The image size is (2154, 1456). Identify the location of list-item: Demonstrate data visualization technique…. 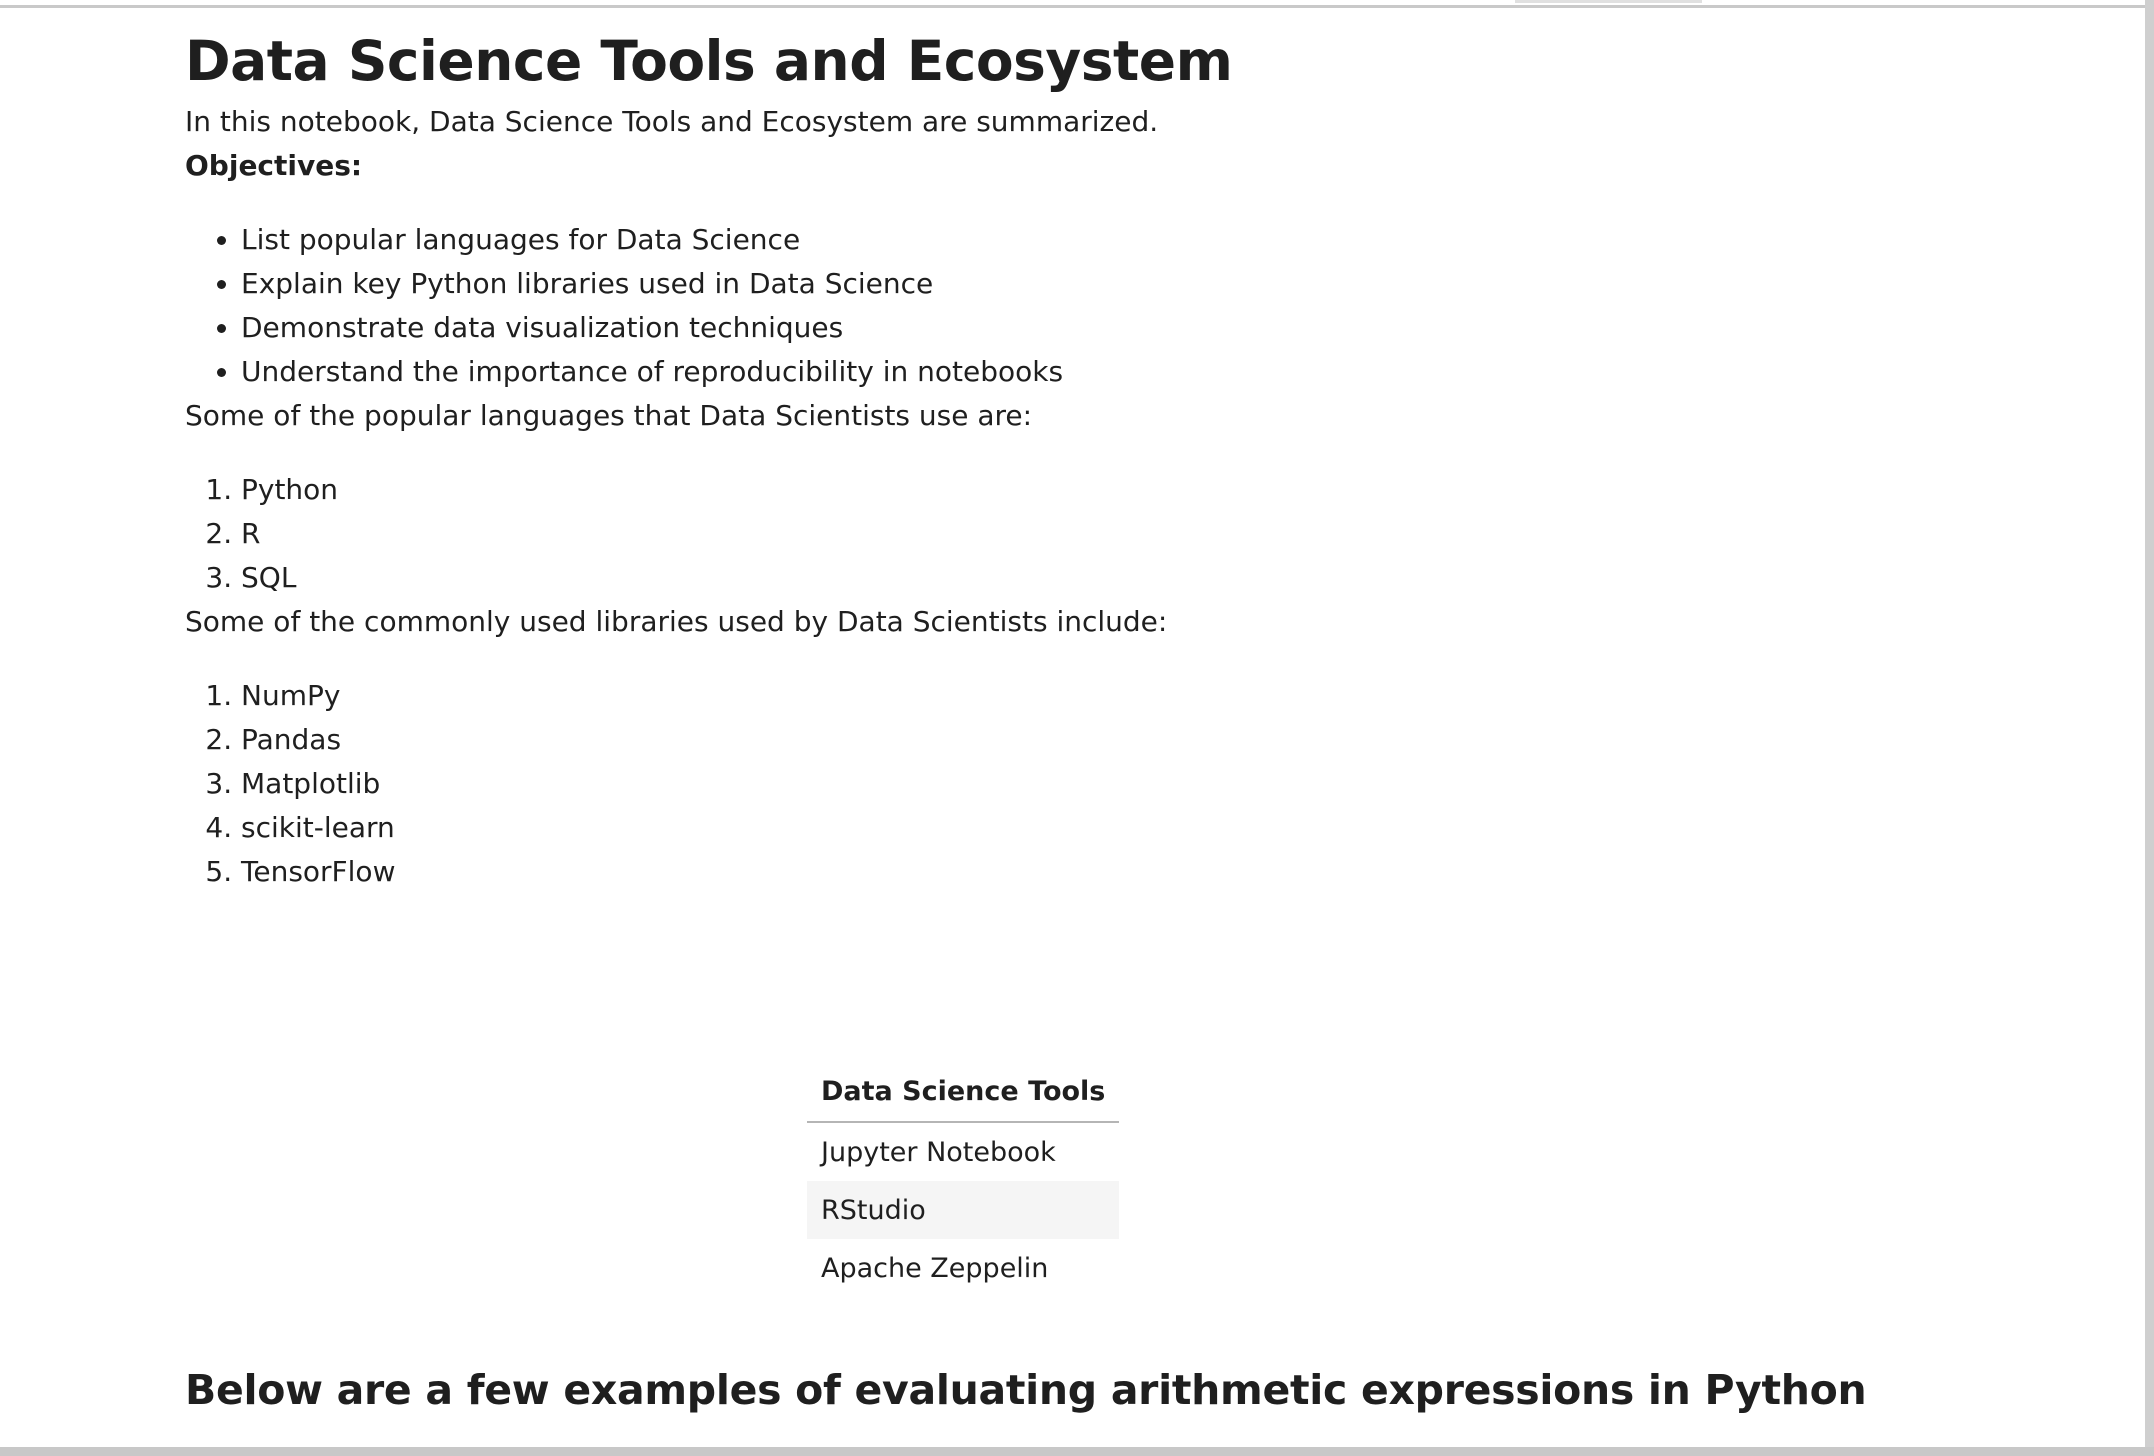
(1153, 328).